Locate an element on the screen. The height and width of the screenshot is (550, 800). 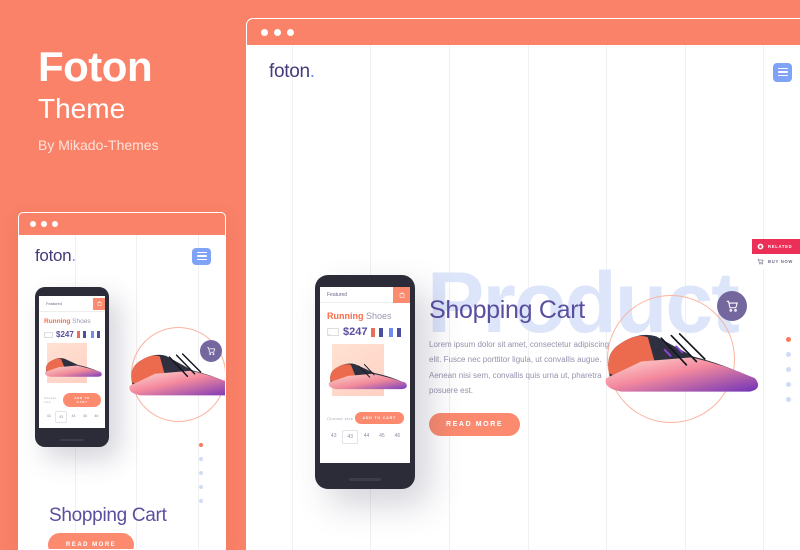
add-to-cart-button: ADD TO CART is located at coordinates (379, 418).